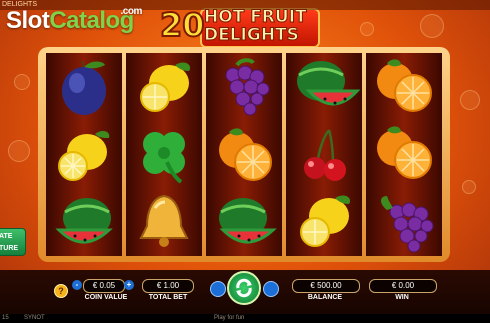  I want to click on side-button-line2: TURE, so click(9, 248).